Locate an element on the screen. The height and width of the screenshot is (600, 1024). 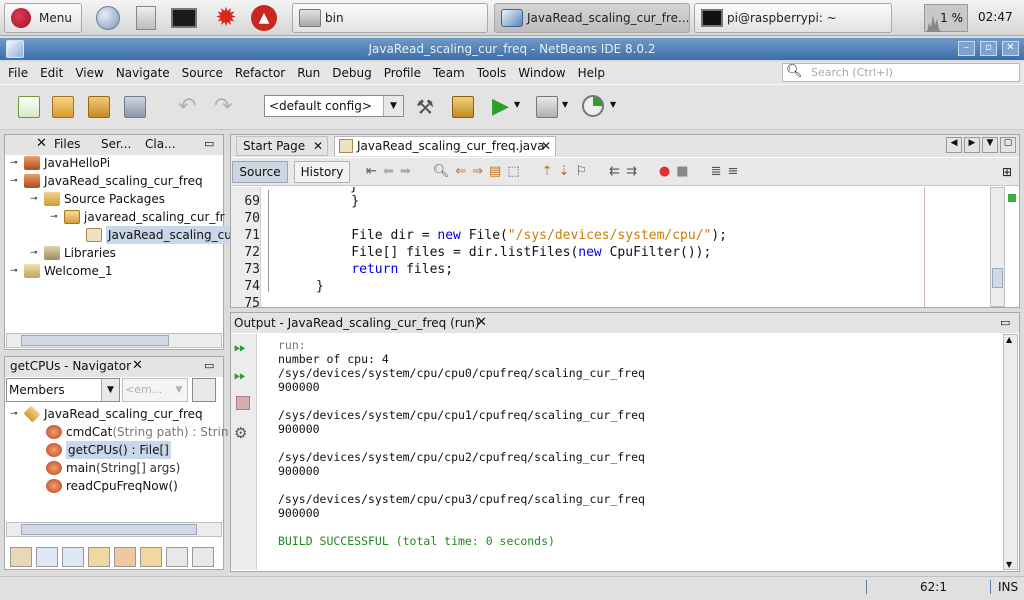
scroll-up-icon: ▲ is located at coordinates (1009, 339).